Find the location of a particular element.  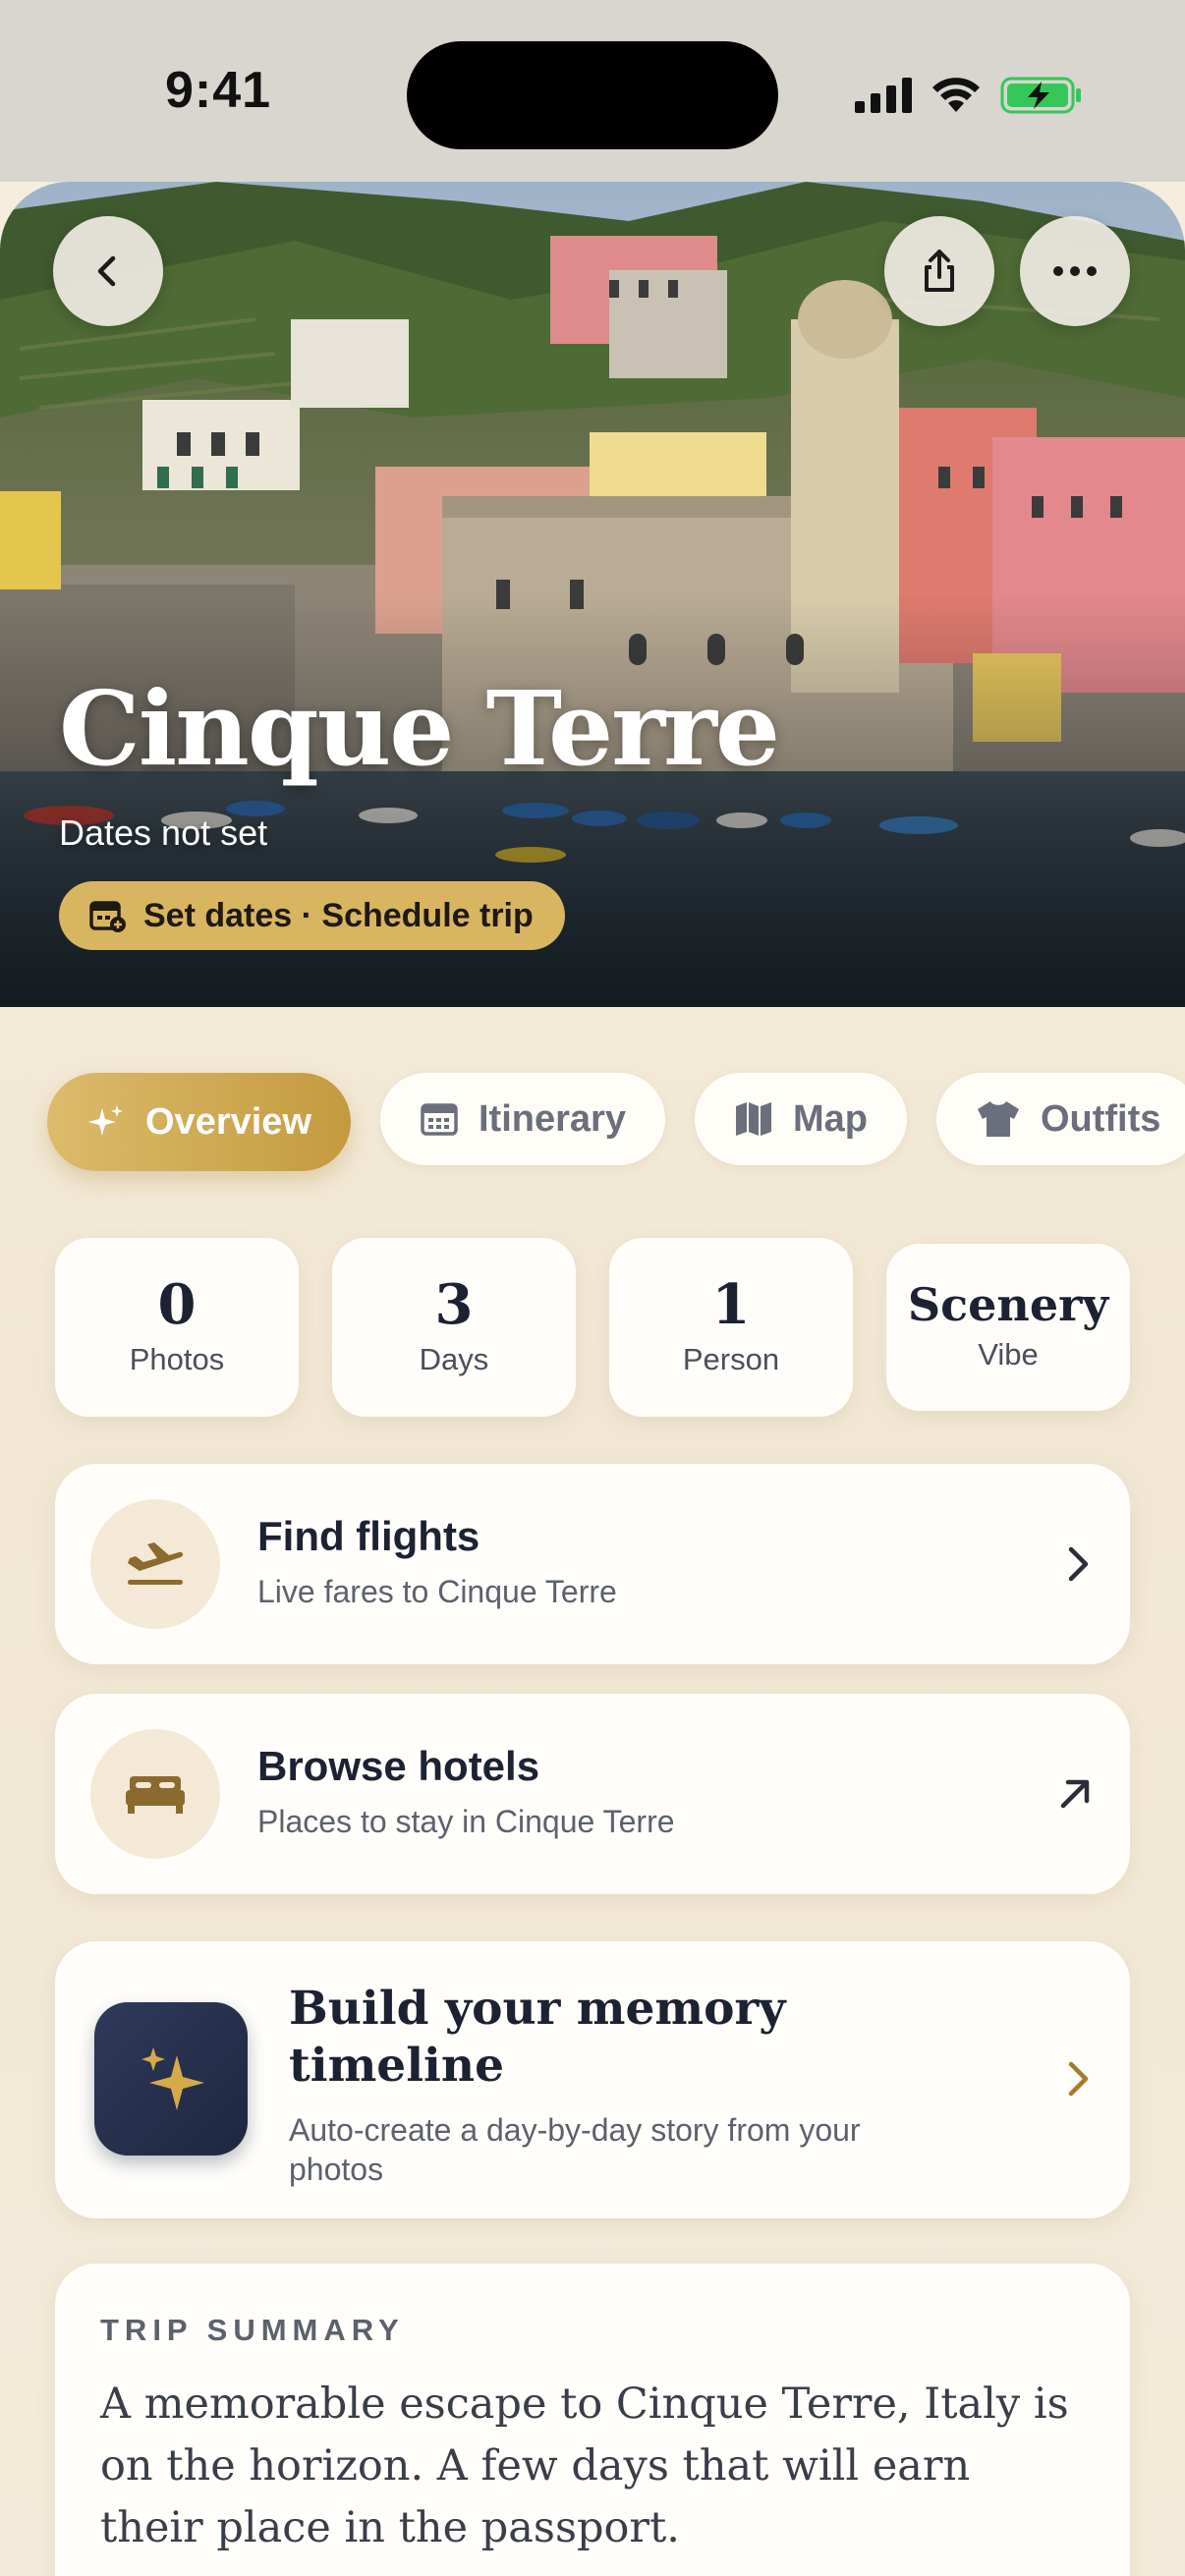

chevron-left-icon is located at coordinates (107, 271).